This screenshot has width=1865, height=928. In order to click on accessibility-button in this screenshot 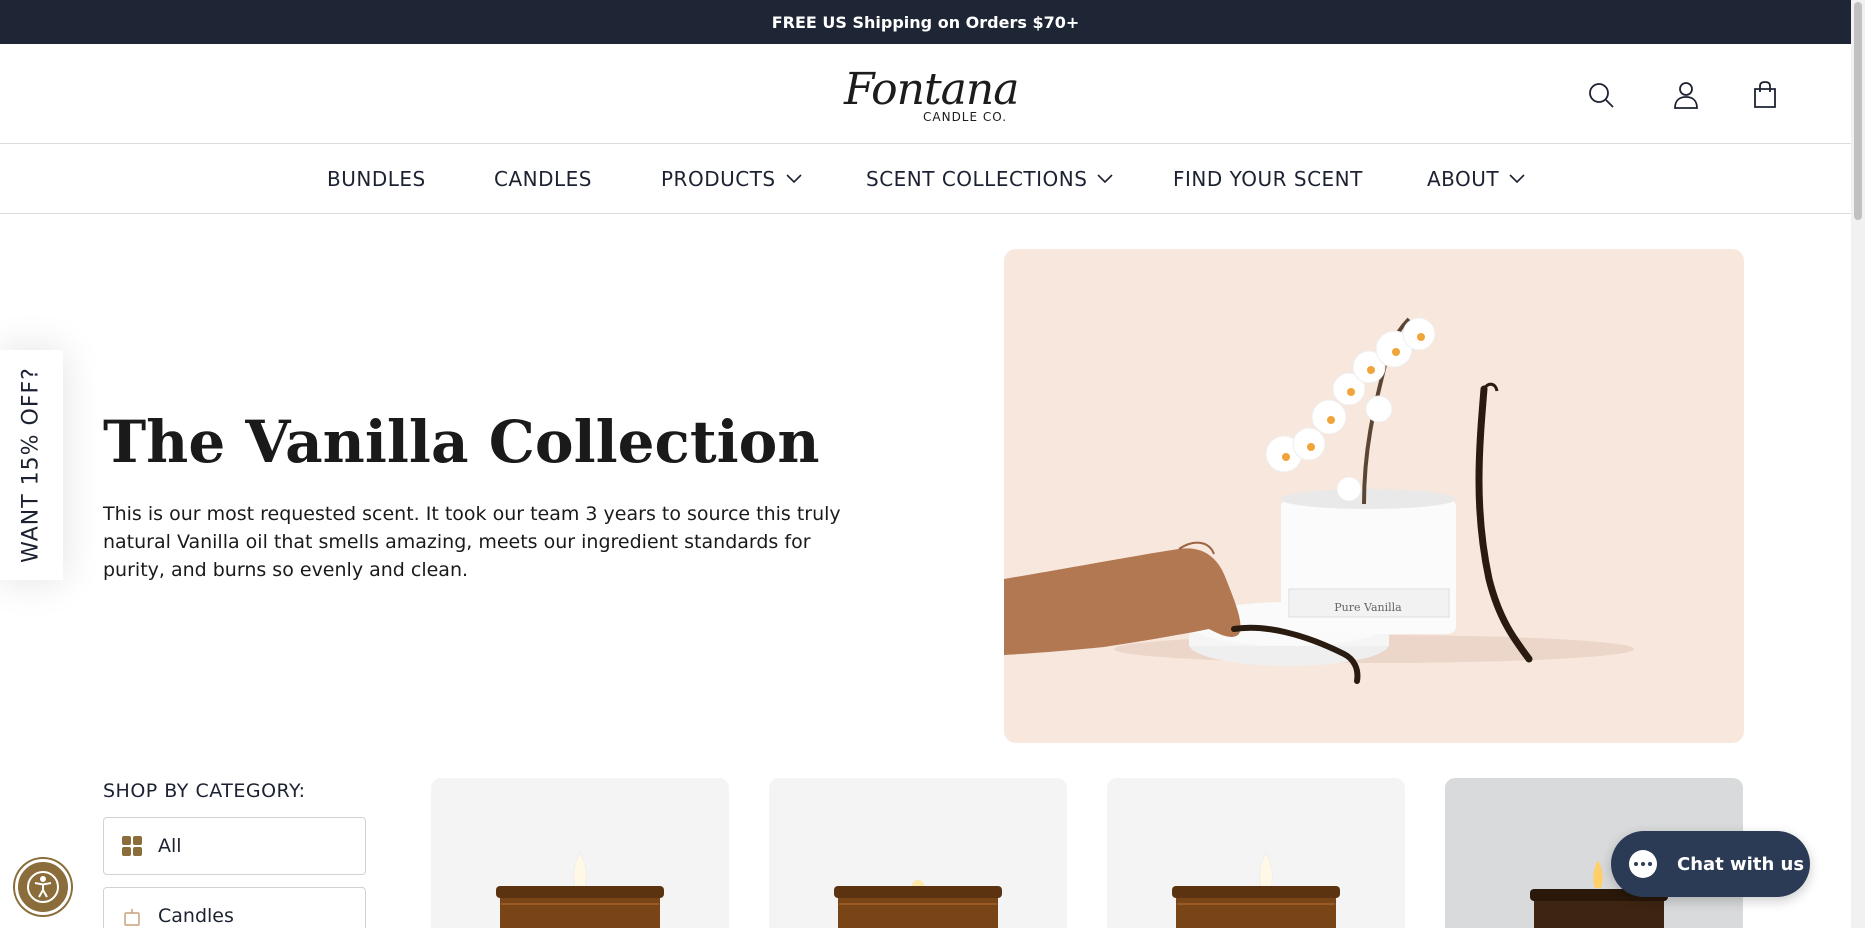, I will do `click(43, 887)`.